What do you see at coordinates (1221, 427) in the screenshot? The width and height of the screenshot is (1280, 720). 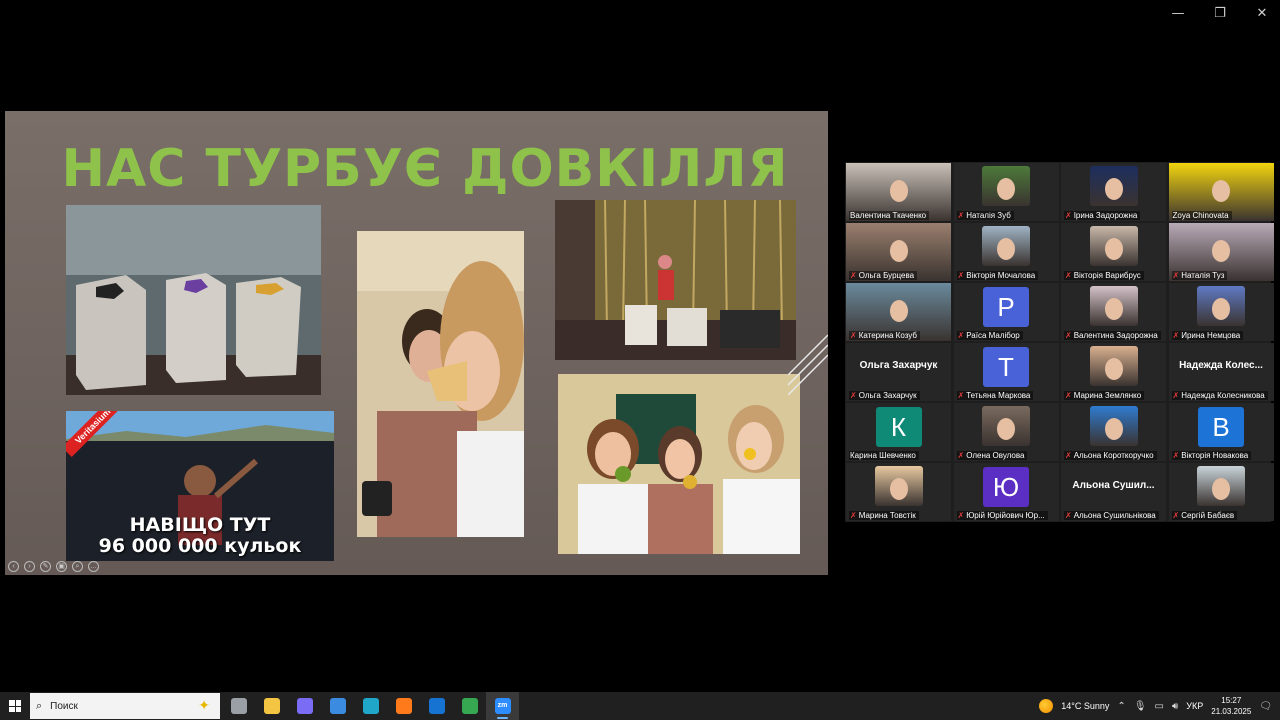 I see `avatar-letter: В` at bounding box center [1221, 427].